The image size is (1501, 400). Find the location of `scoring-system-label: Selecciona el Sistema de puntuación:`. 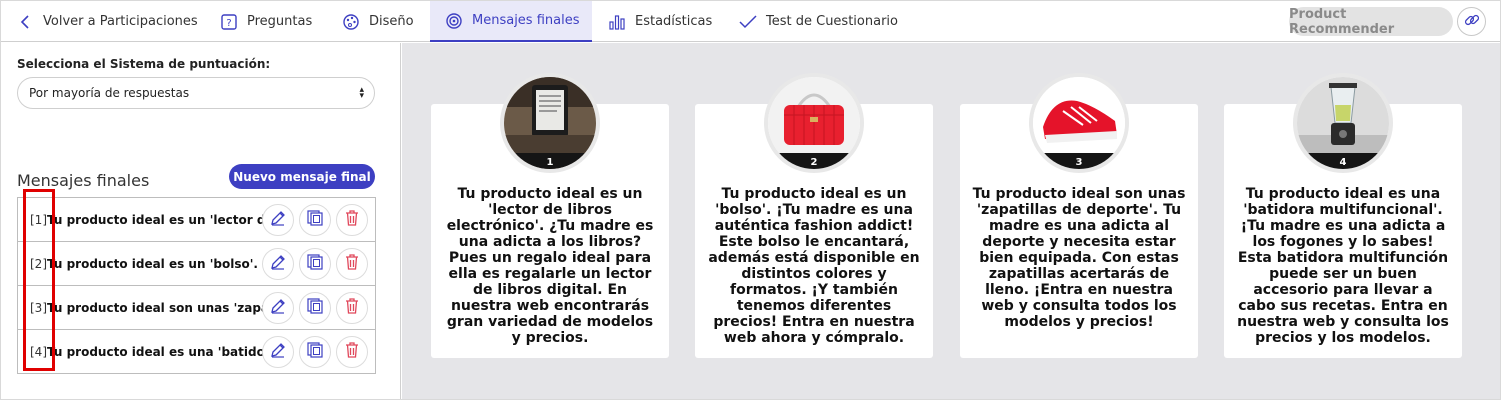

scoring-system-label: Selecciona el Sistema de puntuación: is located at coordinates (144, 64).